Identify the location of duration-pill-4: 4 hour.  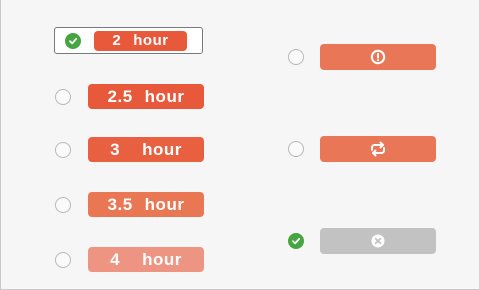
(146, 259).